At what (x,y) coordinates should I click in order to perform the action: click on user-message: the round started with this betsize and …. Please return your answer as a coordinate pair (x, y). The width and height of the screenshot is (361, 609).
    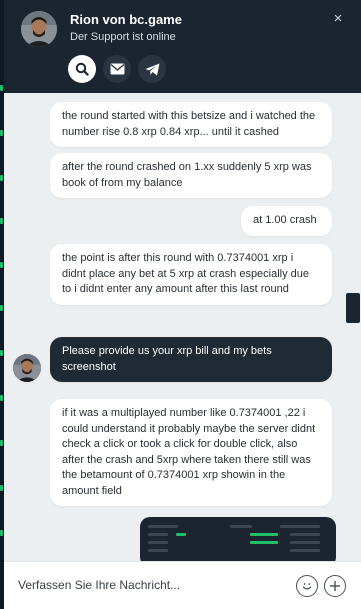
    Looking at the image, I should click on (191, 124).